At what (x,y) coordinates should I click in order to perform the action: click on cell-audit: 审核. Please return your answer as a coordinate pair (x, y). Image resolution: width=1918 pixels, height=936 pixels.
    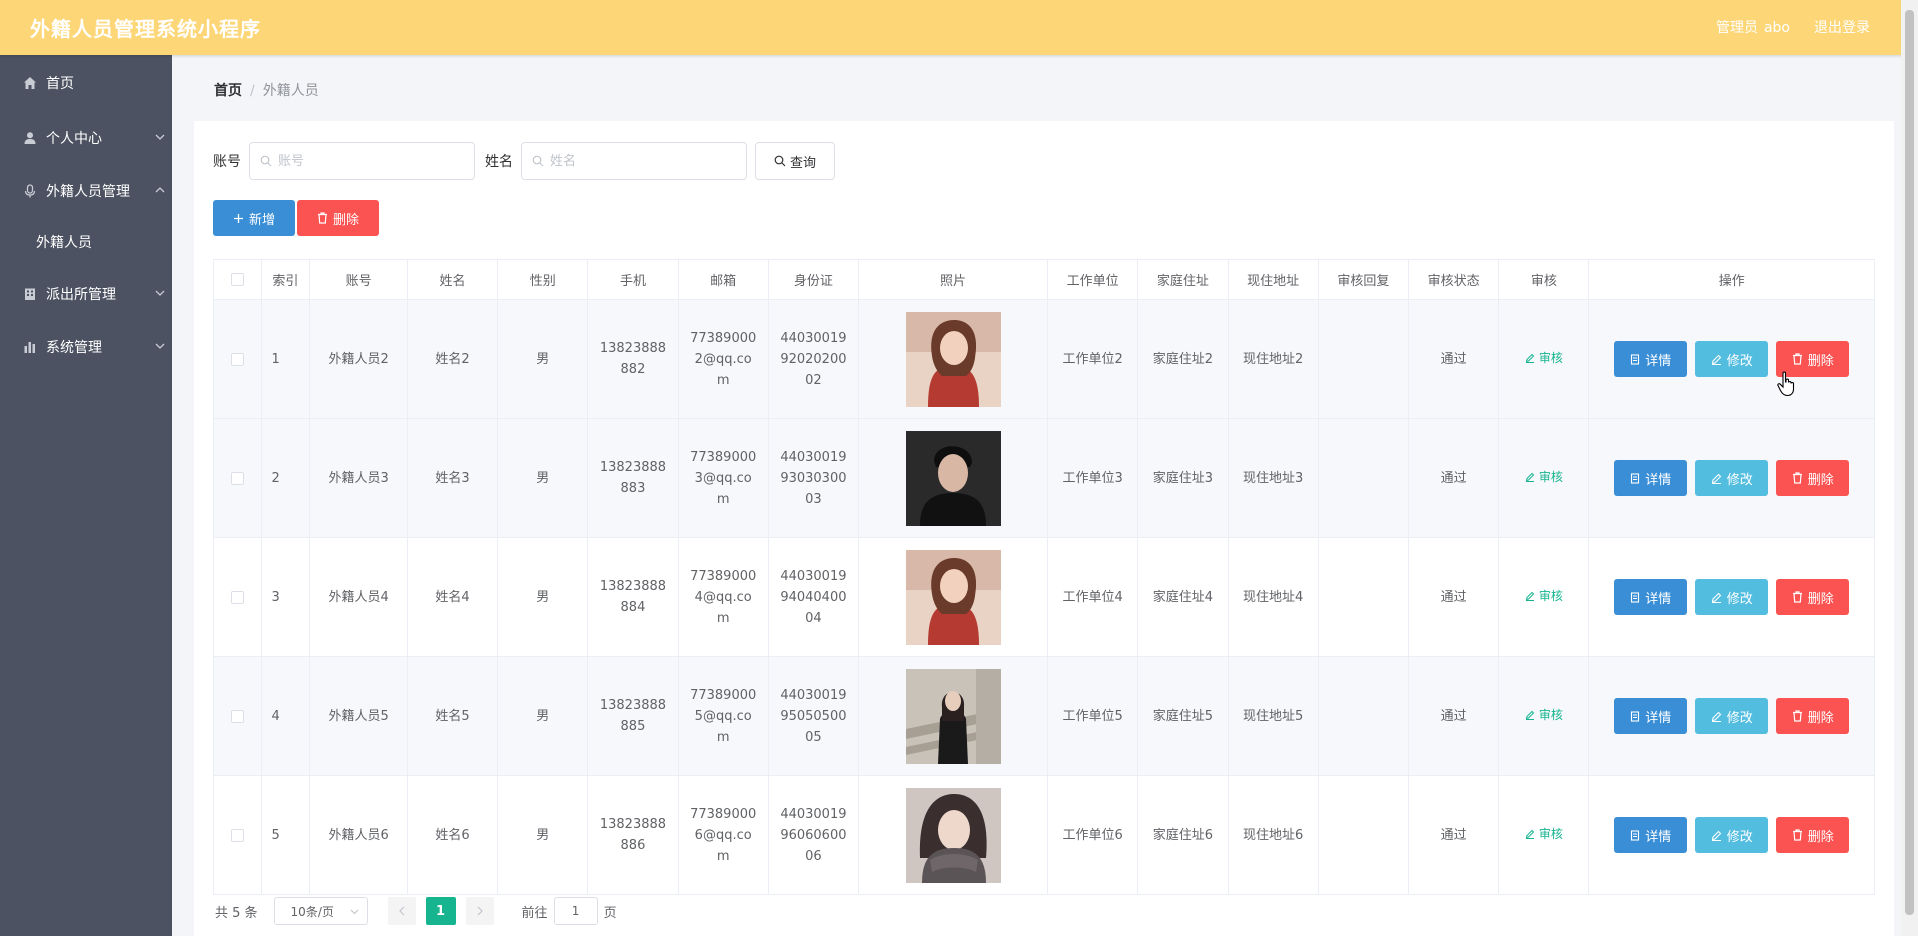
    Looking at the image, I should click on (1544, 359).